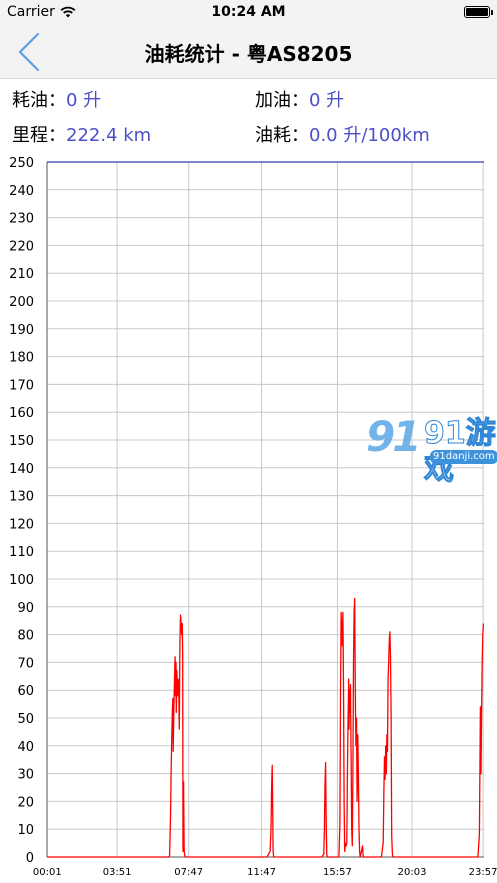 The image size is (497, 883). I want to click on status-bar: Carrier 10:24 AM, so click(248, 13).